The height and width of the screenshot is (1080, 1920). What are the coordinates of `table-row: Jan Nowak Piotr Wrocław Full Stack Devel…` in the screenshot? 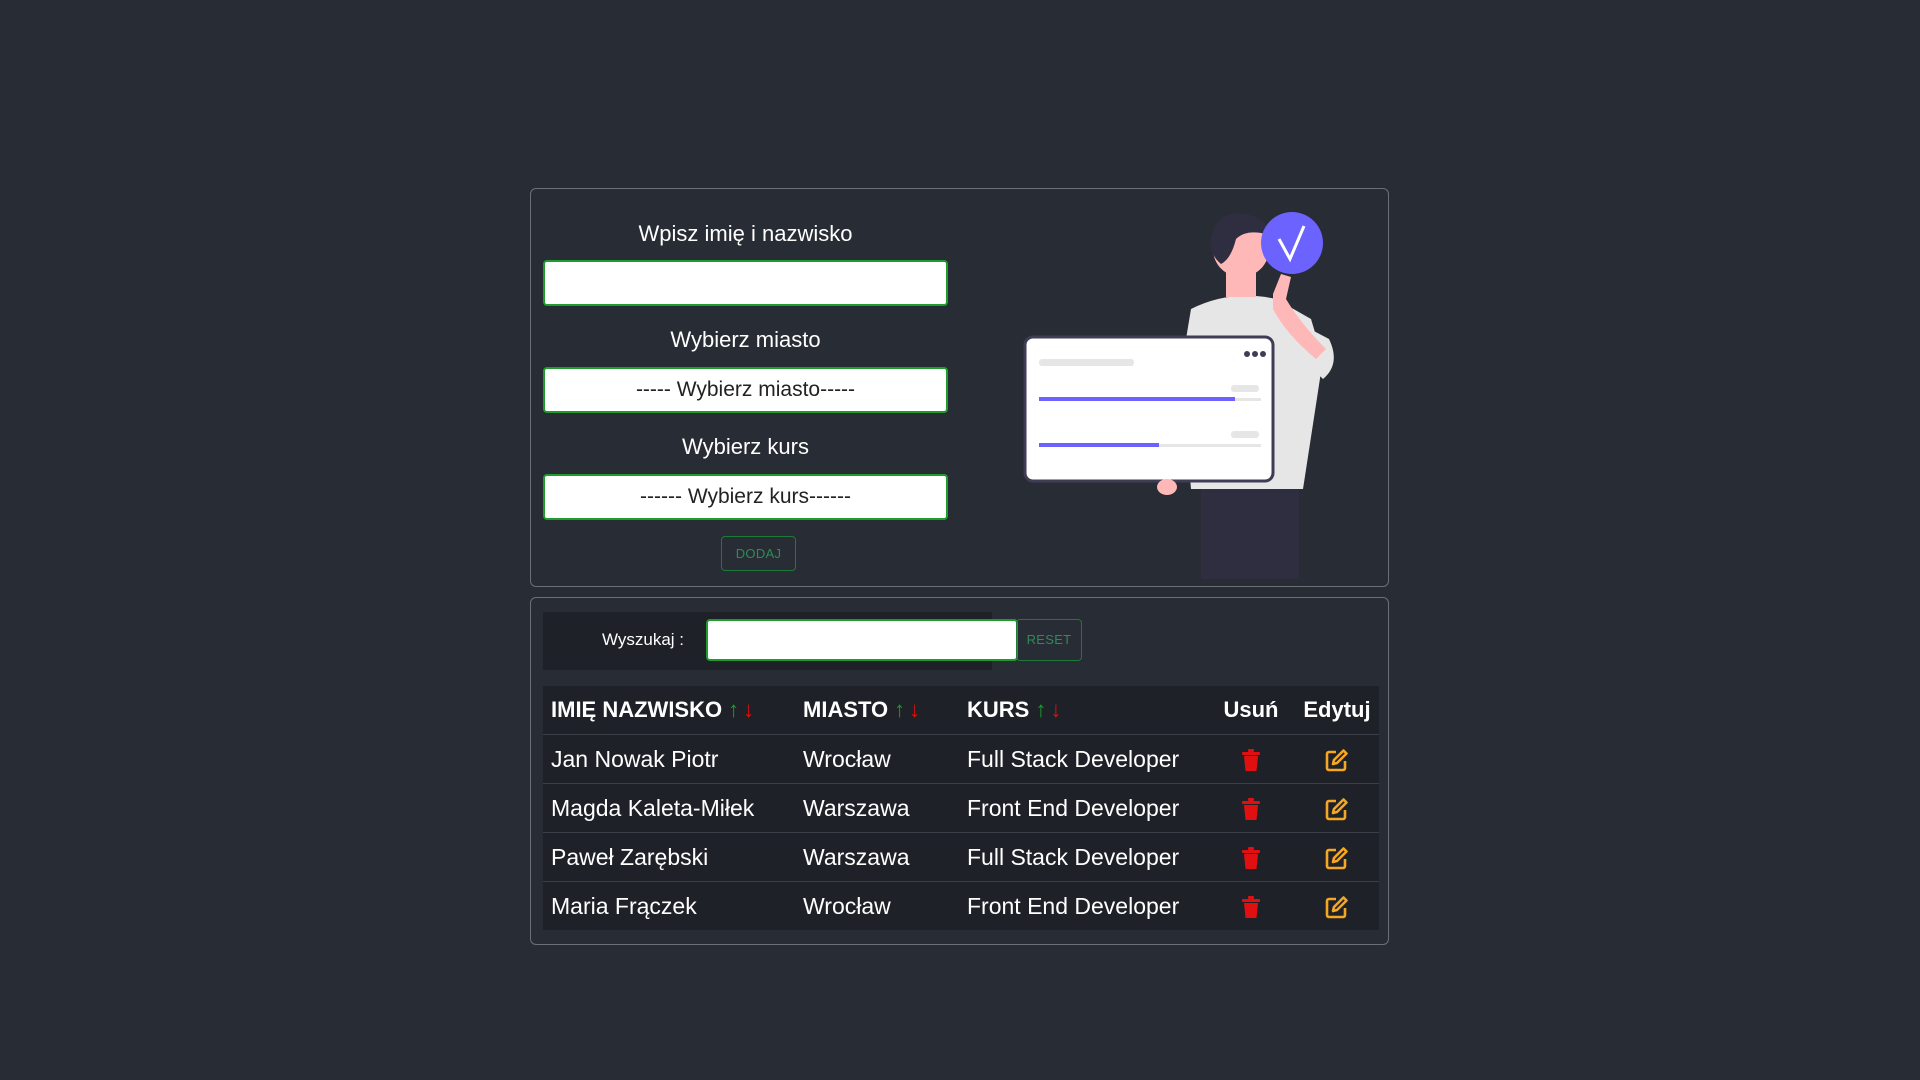 It's located at (961, 759).